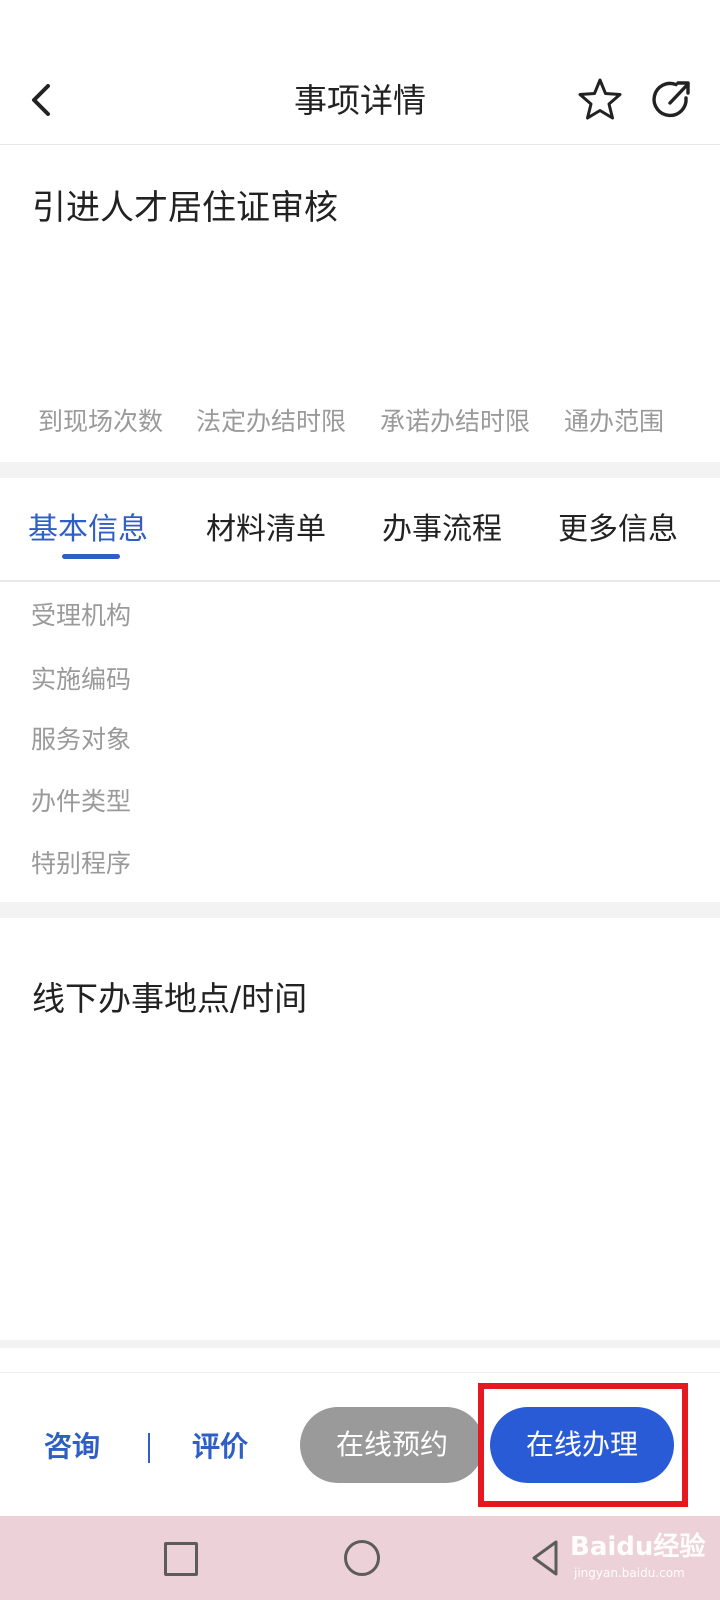 Image resolution: width=720 pixels, height=1600 pixels. I want to click on active-tab-indicator, so click(91, 556).